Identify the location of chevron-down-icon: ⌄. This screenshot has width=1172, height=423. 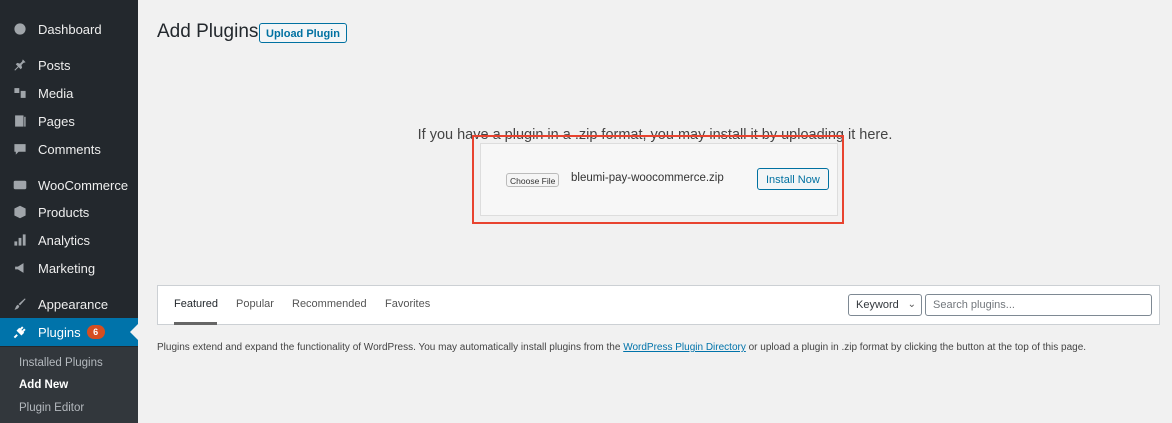
(911, 304).